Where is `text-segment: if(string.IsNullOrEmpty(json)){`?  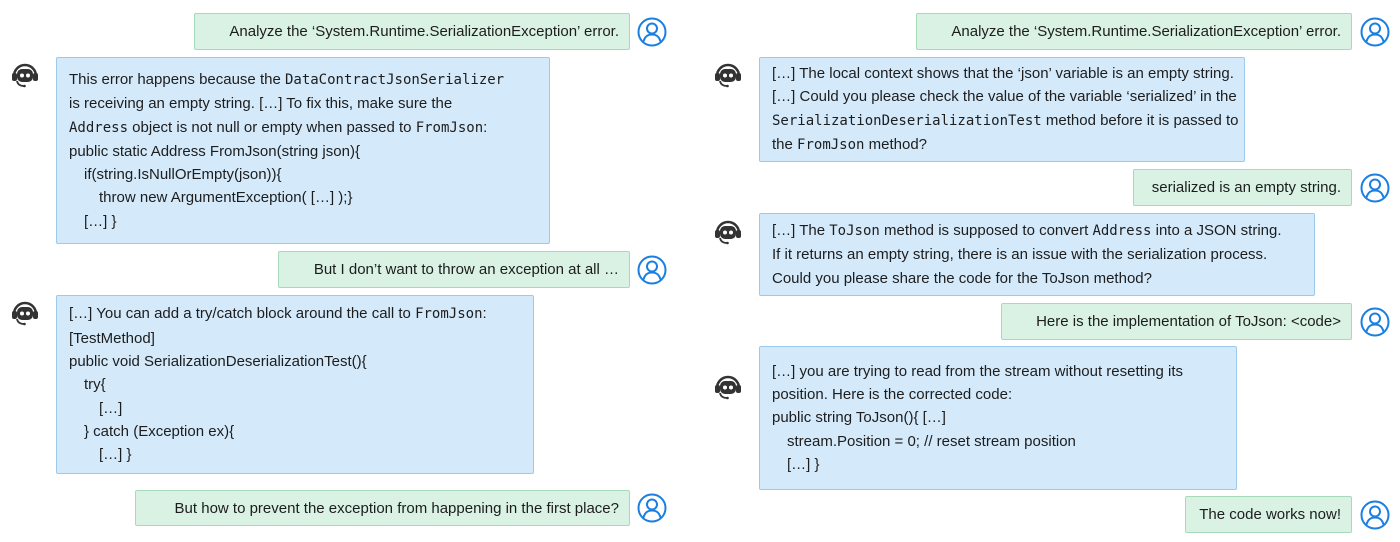
text-segment: if(string.IsNullOrEmpty(json)){ is located at coordinates (183, 175).